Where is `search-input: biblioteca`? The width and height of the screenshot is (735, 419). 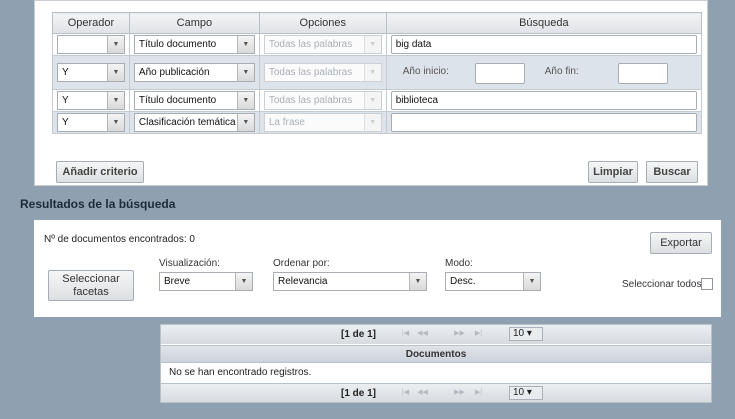 search-input: biblioteca is located at coordinates (543, 100).